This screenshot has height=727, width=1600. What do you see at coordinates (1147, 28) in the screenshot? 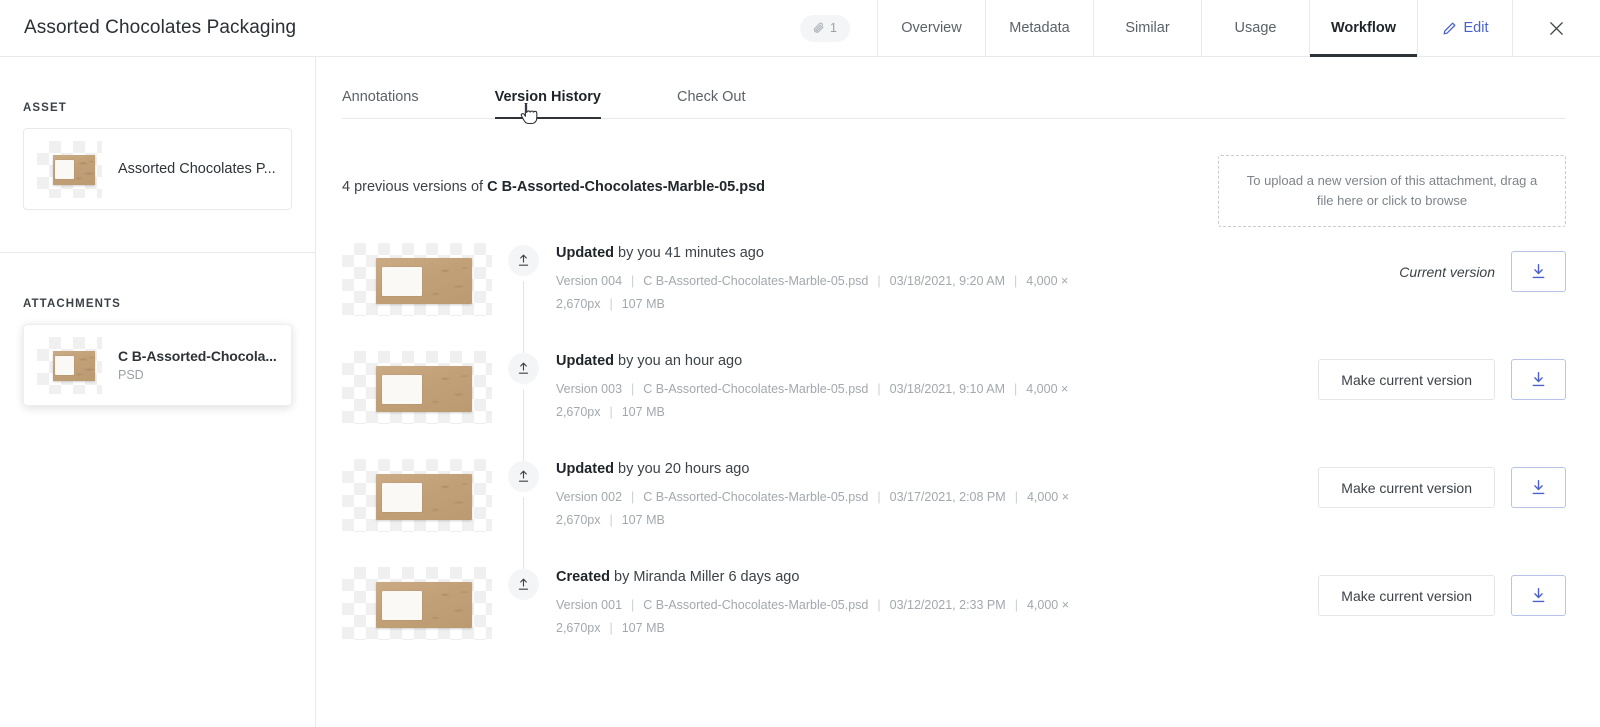
I see `tab-similar: Similar` at bounding box center [1147, 28].